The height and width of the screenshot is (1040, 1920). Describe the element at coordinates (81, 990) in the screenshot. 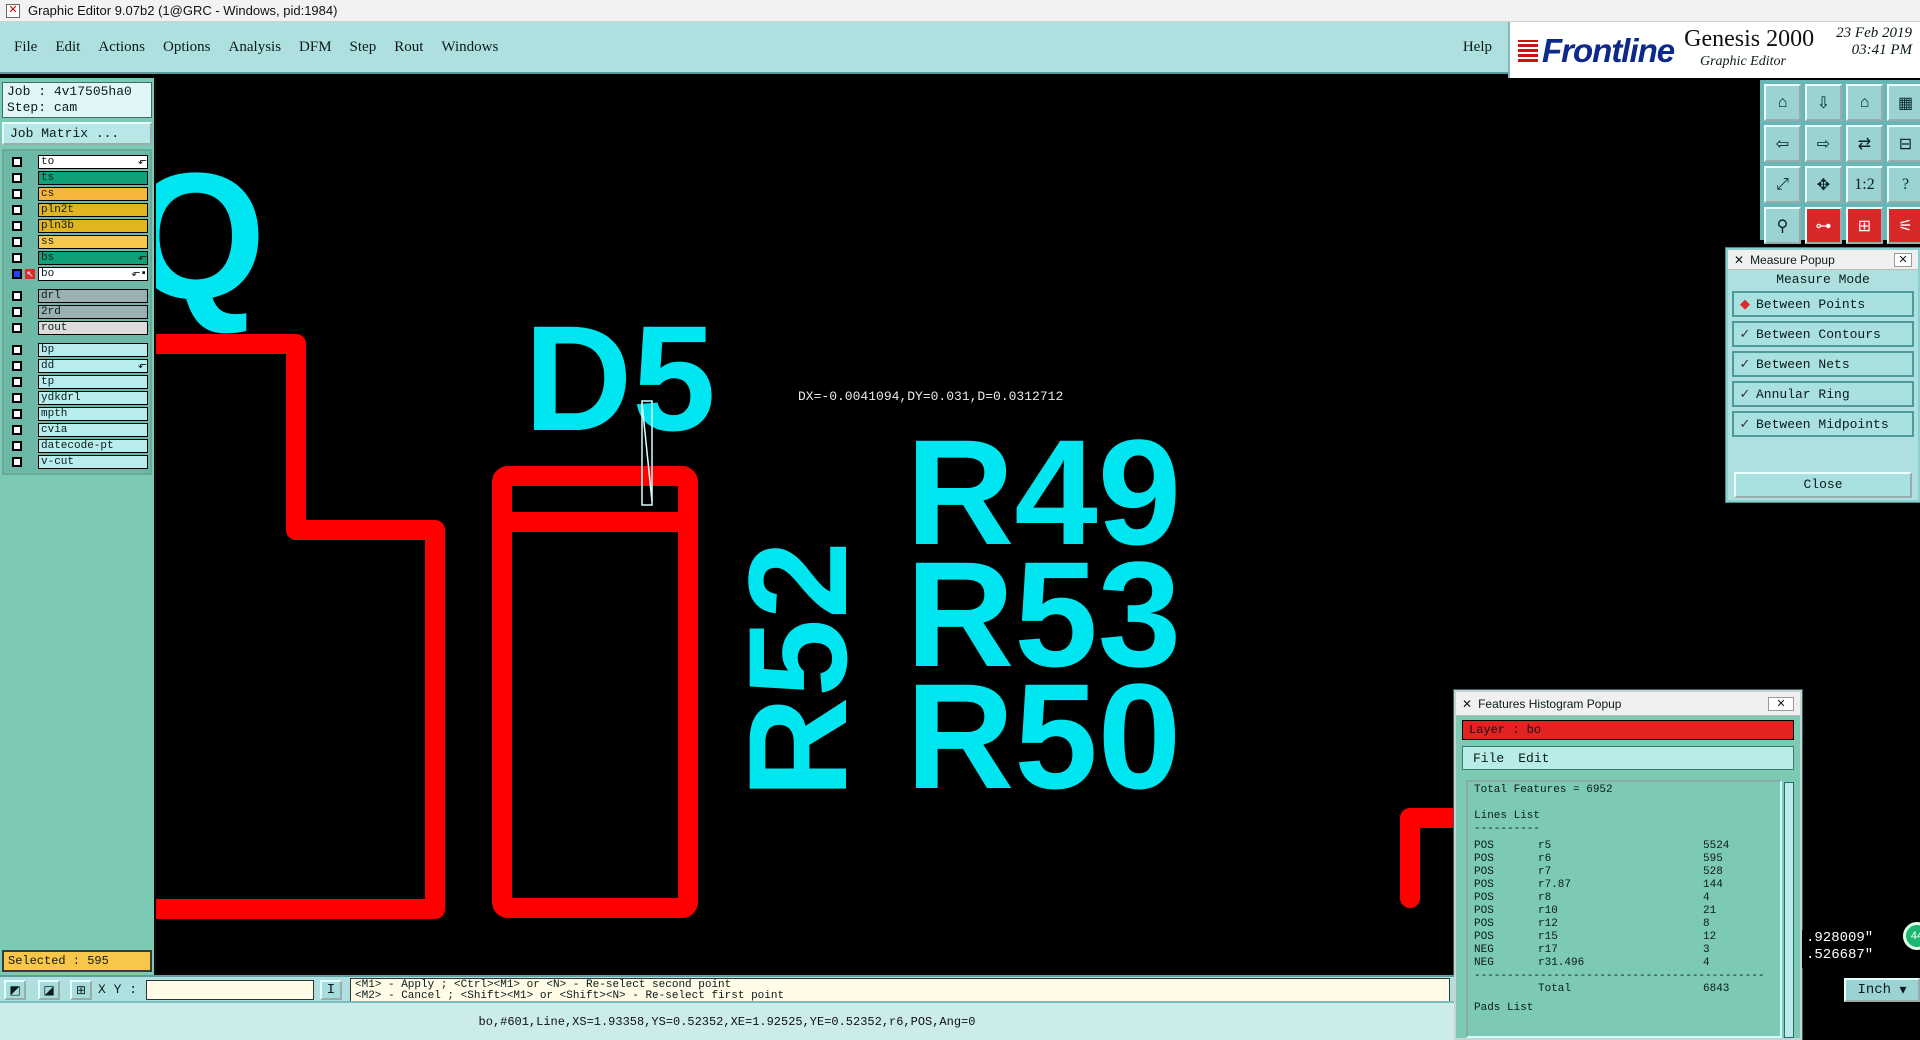

I see `grid-icon: ⊞` at that location.